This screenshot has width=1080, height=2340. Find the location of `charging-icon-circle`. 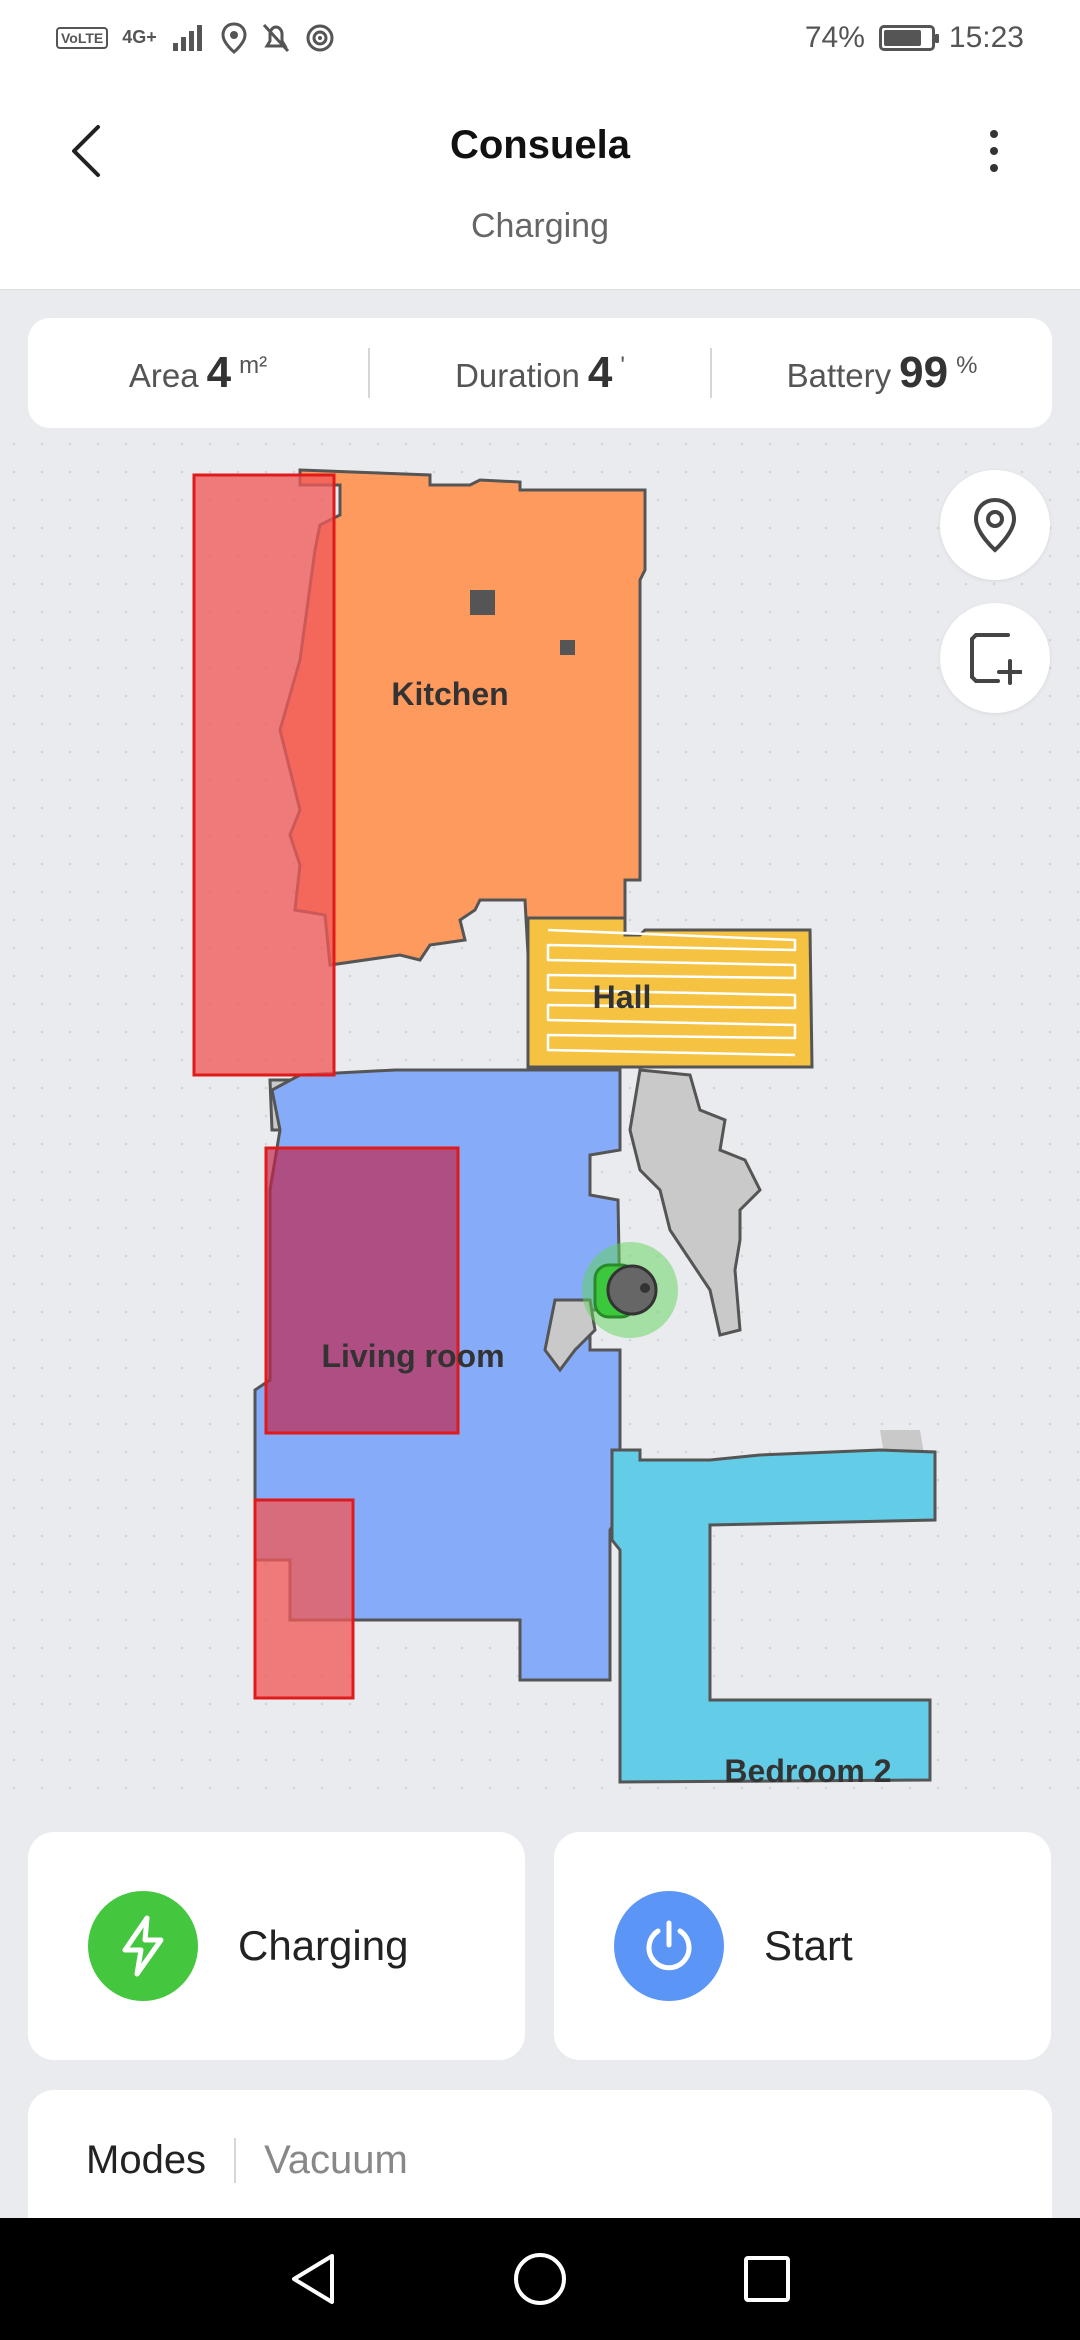

charging-icon-circle is located at coordinates (143, 1946).